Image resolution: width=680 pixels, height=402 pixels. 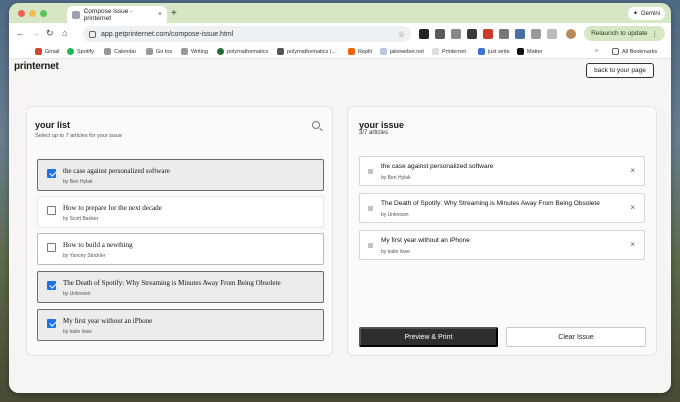 I want to click on home-icon: ⌂, so click(x=64, y=33).